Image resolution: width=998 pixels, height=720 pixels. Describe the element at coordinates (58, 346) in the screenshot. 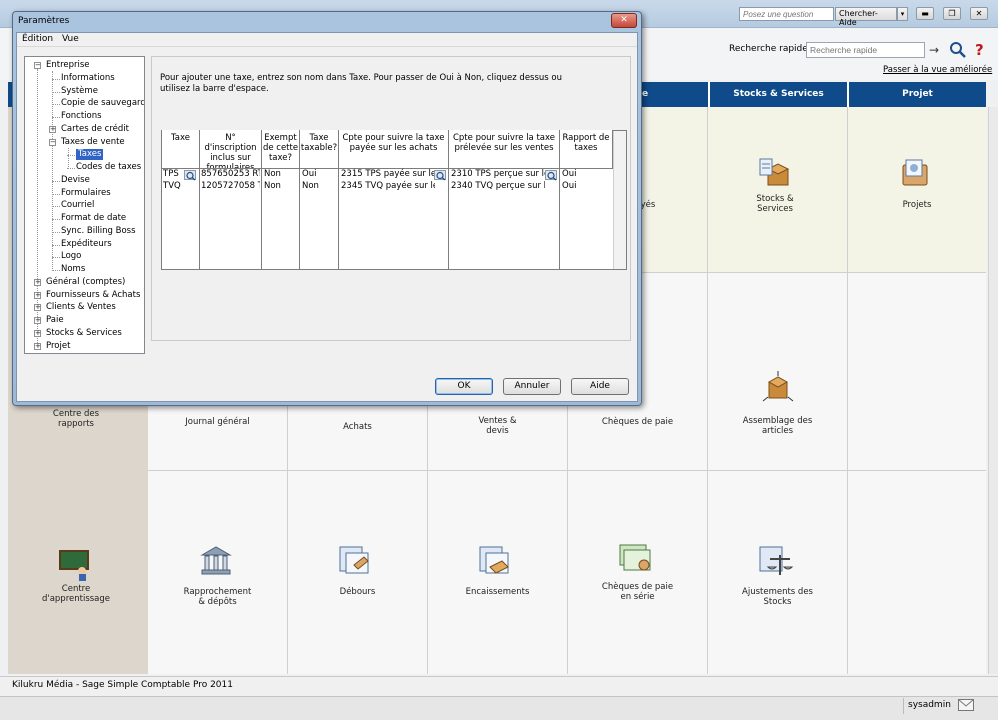

I see `tree-item: Projet` at that location.